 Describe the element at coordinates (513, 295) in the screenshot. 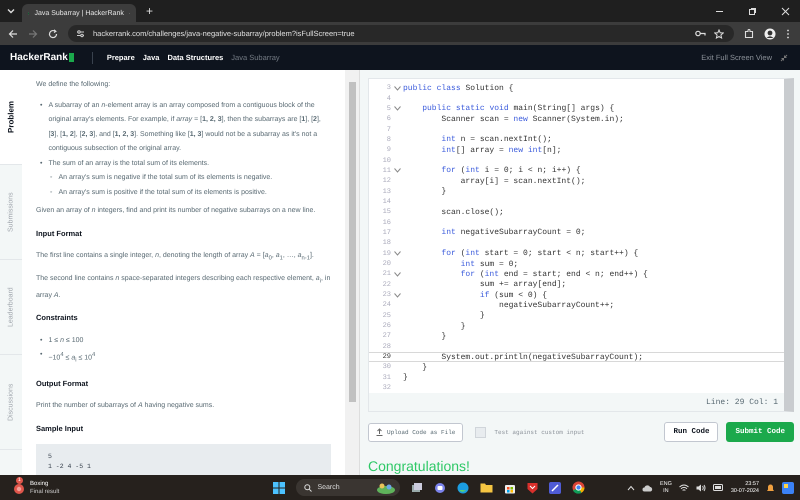

I see `code-line: if (sum < 0) {` at that location.